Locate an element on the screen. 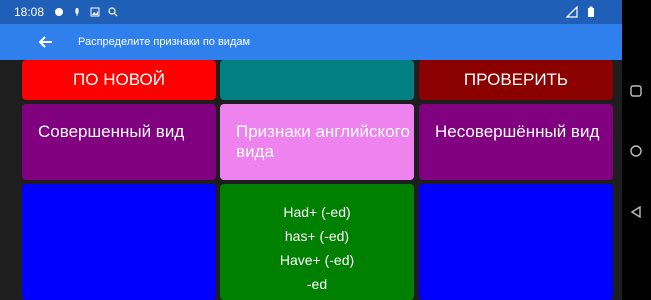 The image size is (651, 300). signs-list: Had+ (-ed) has+ (-ed) Have+ (-ed) -ed is located at coordinates (317, 242).